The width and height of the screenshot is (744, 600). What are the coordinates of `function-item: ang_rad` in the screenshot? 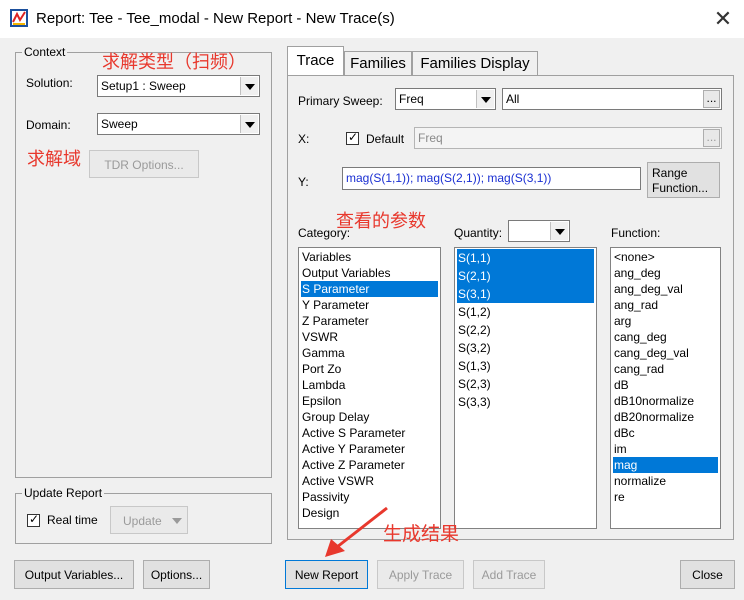 It's located at (665, 305).